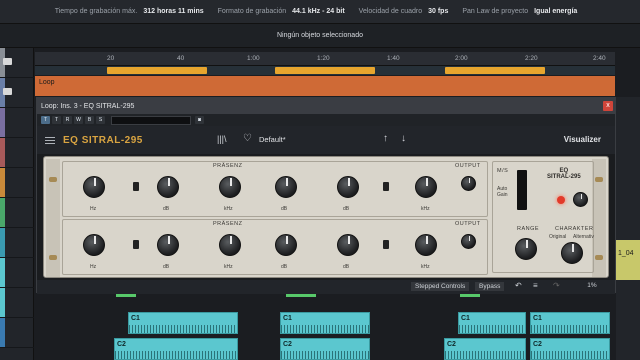  What do you see at coordinates (53, 218) in the screenshot?
I see `rack-ear-left` at bounding box center [53, 218].